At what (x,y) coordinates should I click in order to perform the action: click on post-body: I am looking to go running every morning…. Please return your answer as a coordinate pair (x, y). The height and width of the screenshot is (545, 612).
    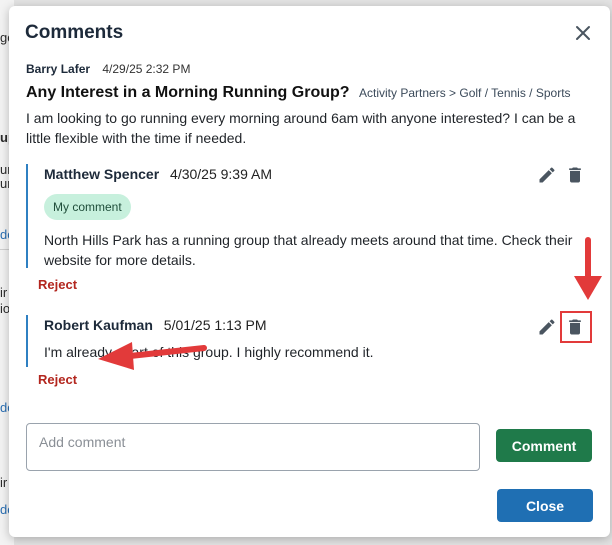
    Looking at the image, I should click on (301, 128).